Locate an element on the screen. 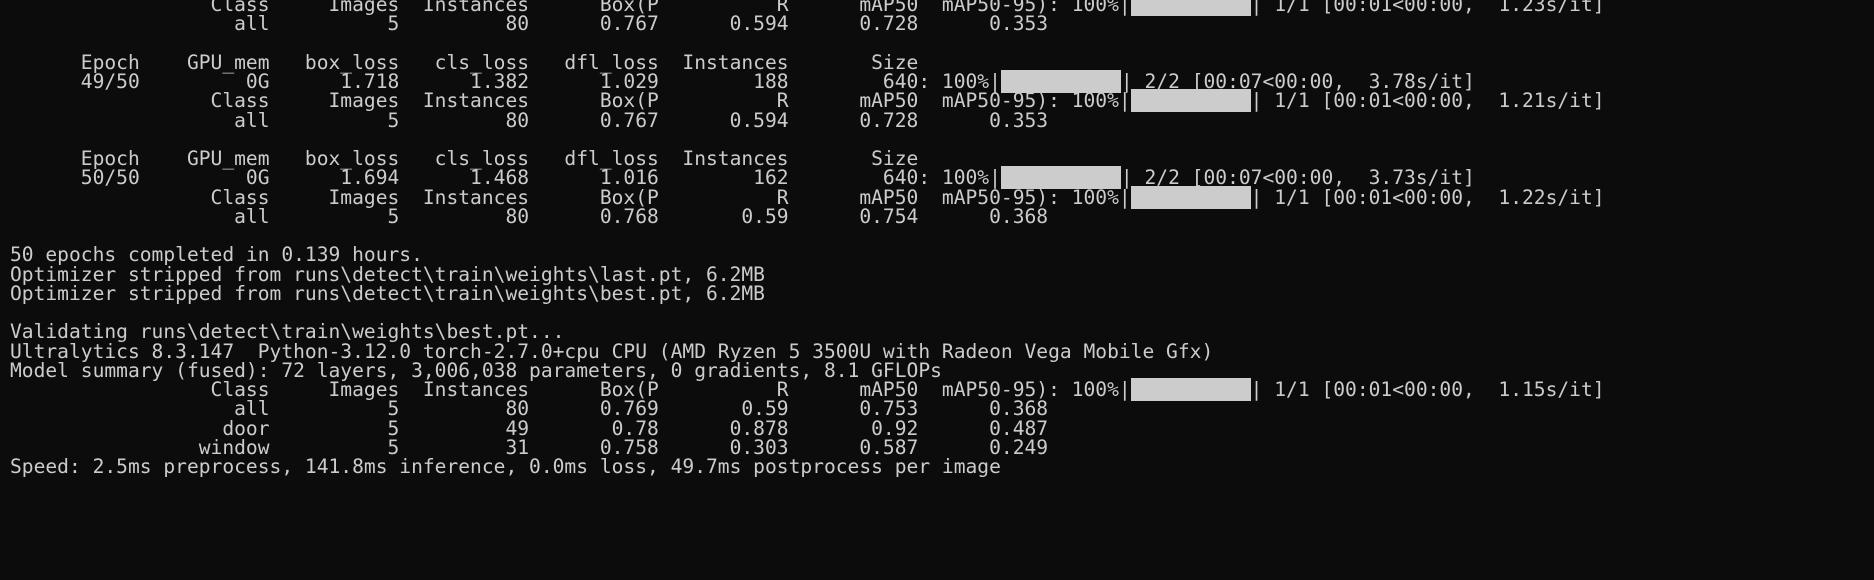 The height and width of the screenshot is (580, 1874). progress-suffix: | 1/1 [00:01<00:00, 1.22s/it] is located at coordinates (1427, 197).